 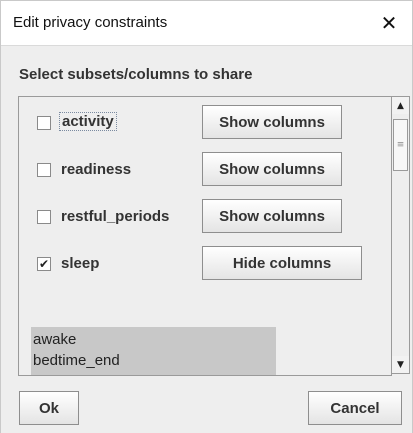 I want to click on subset-row-activity: activity Show columns, so click(x=205, y=123).